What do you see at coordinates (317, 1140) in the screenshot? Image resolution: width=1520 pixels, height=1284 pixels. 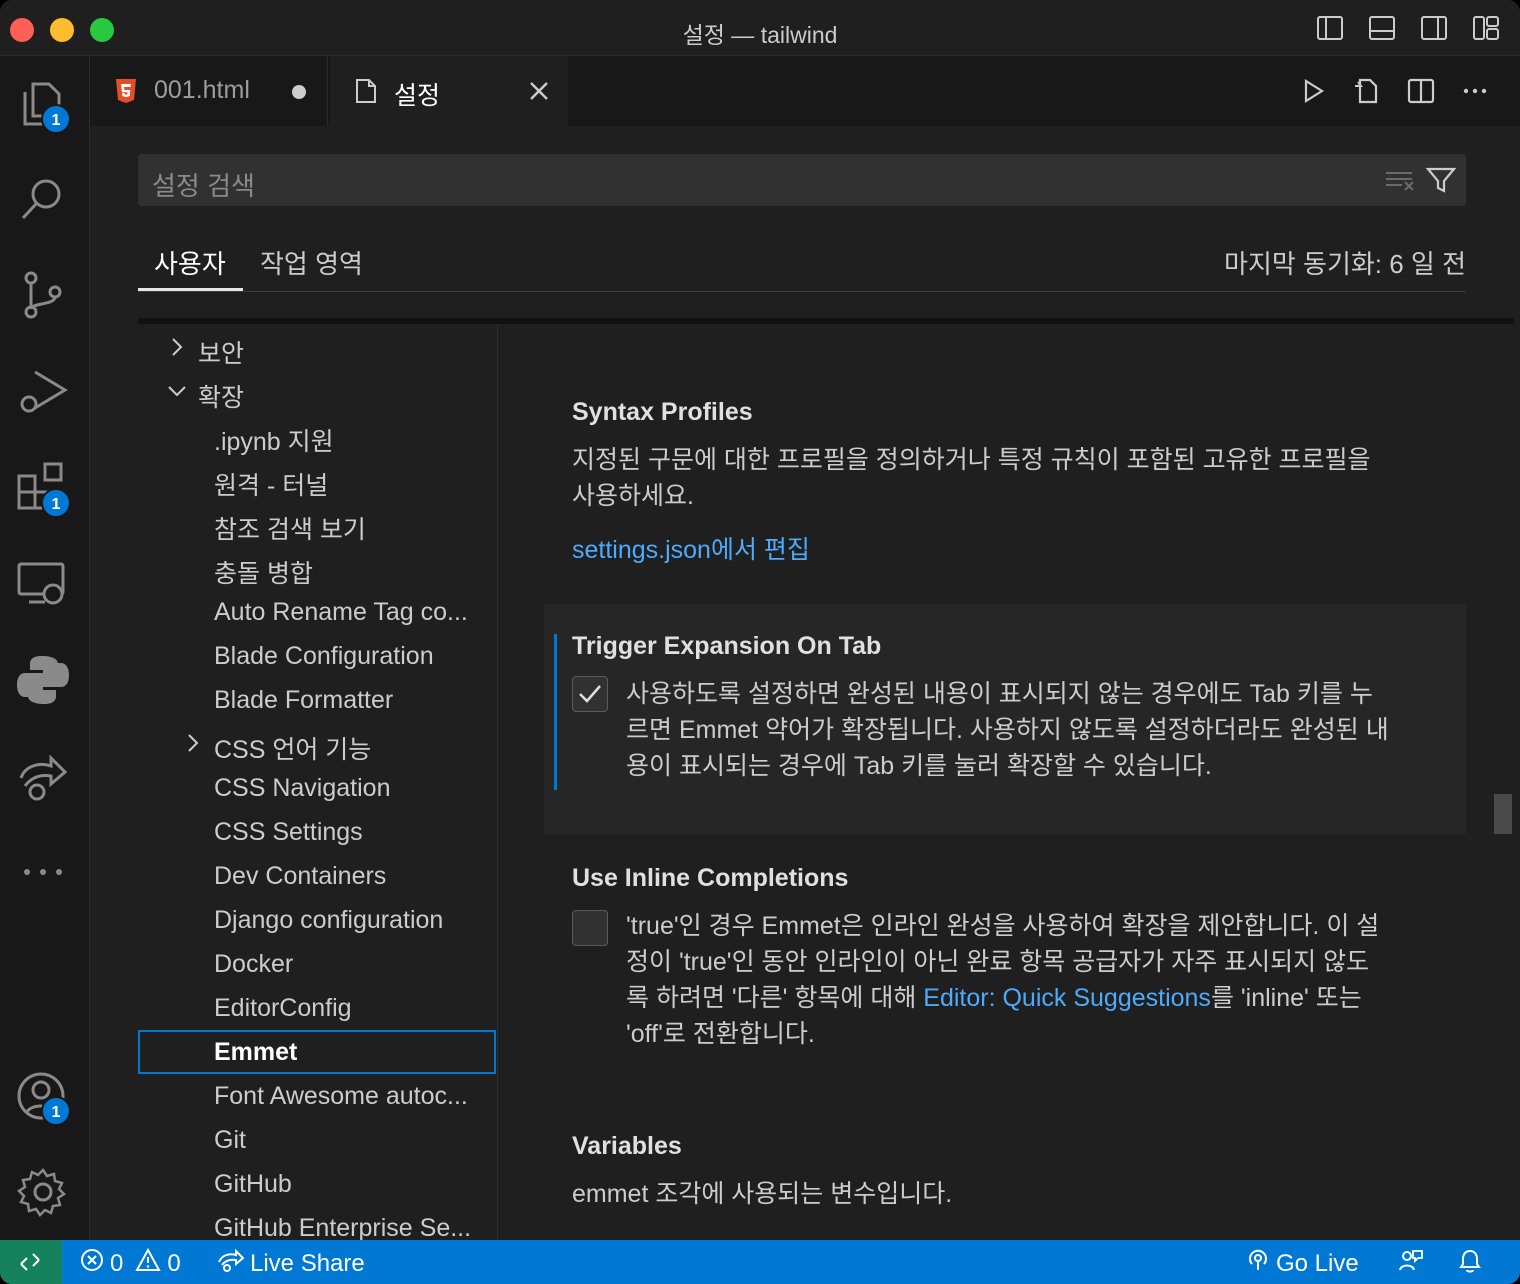 I see `toc-item: Git` at bounding box center [317, 1140].